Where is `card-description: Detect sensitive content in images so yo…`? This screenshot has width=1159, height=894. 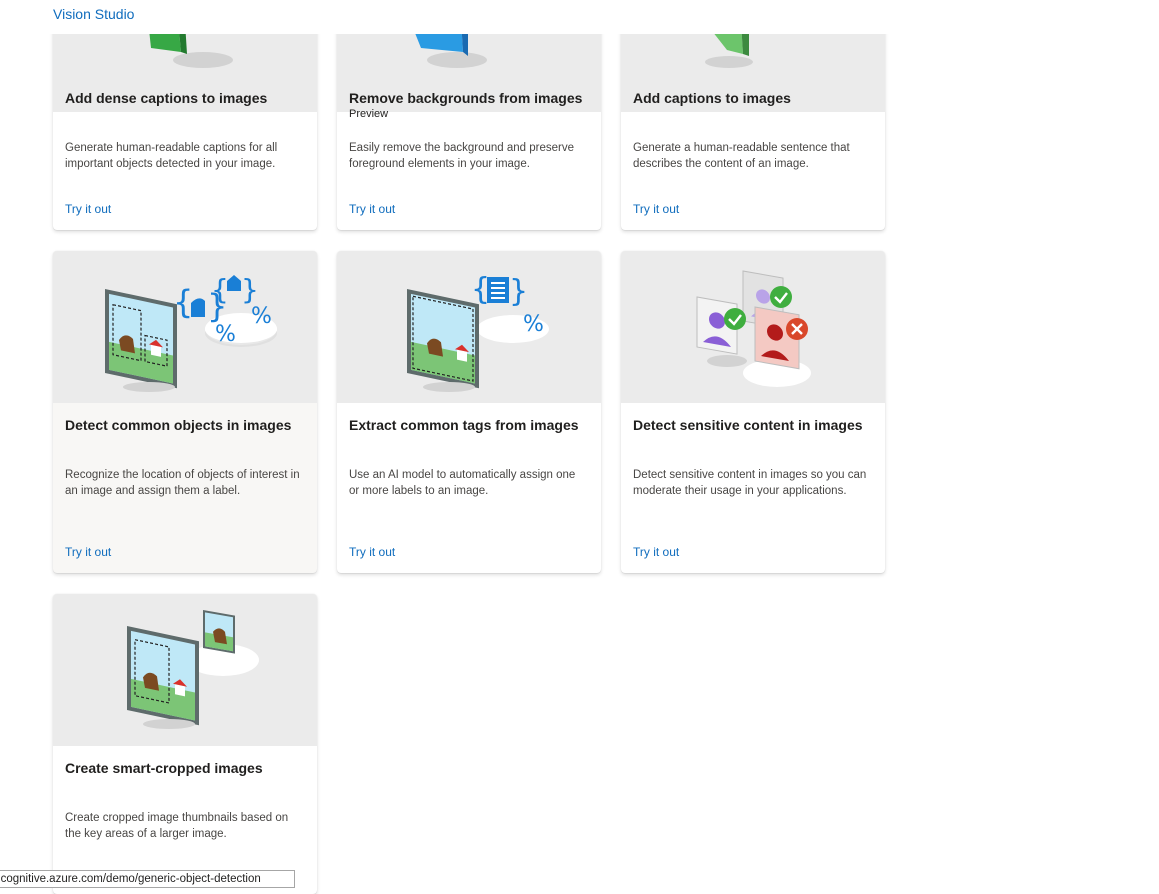
card-description: Detect sensitive content in images so yo… is located at coordinates (750, 483).